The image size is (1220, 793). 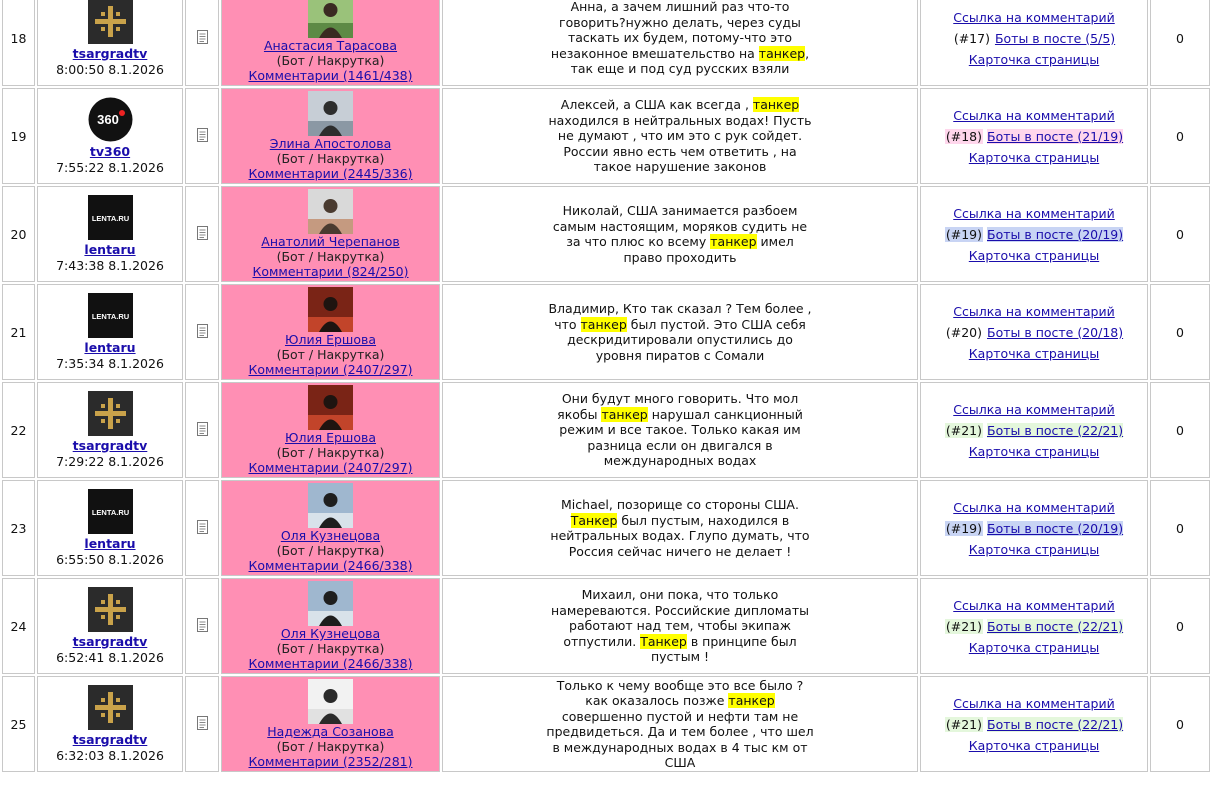 I want to click on bots-in-post-link: Боты в посте (20/18), so click(x=1055, y=332).